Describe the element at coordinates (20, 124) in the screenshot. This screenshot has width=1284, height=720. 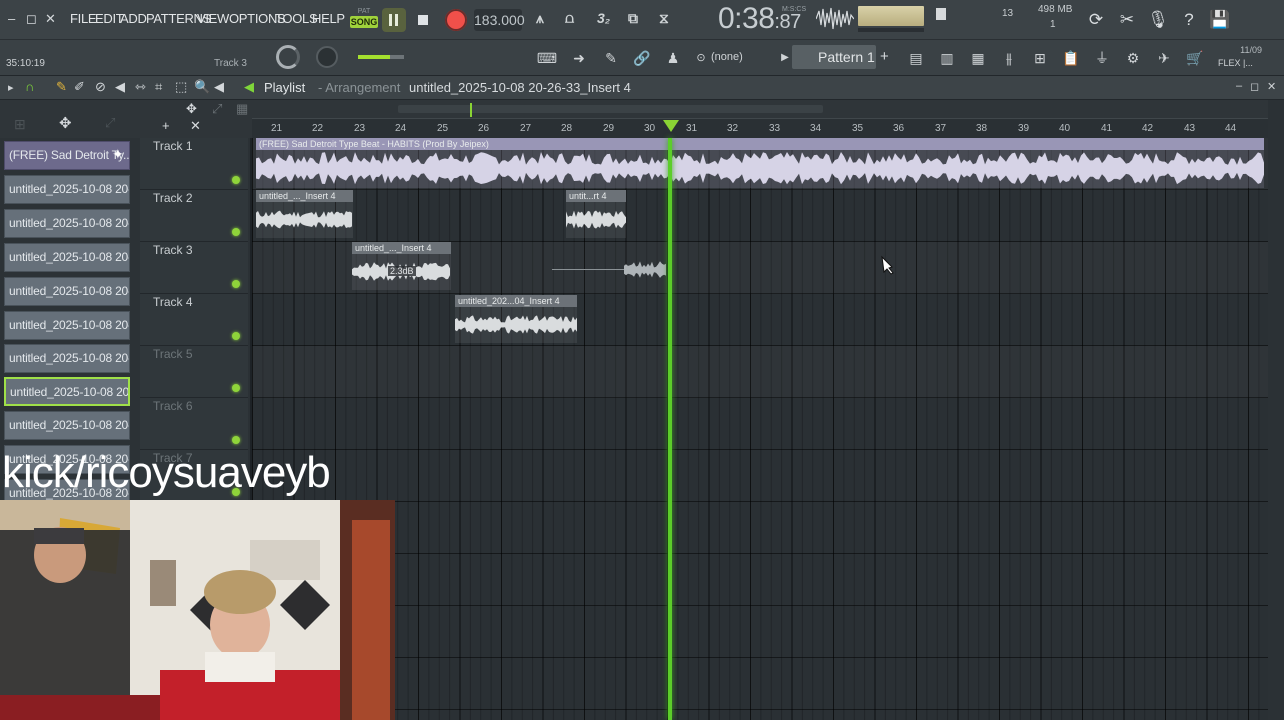
I see `picker-toggle-icon: ⊞` at that location.